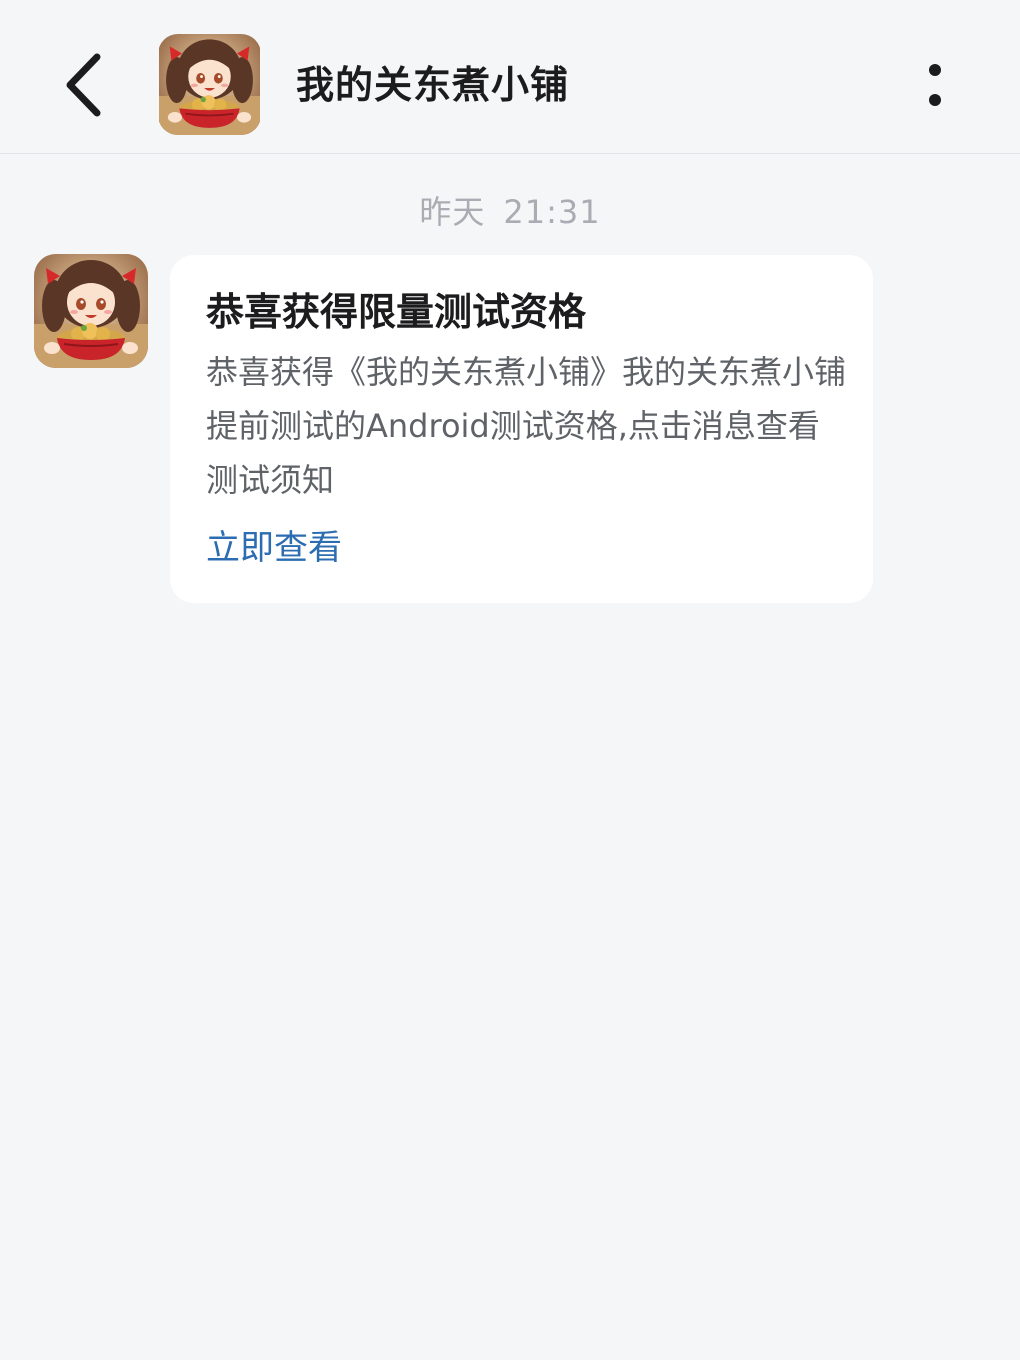 This screenshot has height=1360, width=1020. Describe the element at coordinates (452, 212) in the screenshot. I see `timestamp-day: 昨天` at that location.